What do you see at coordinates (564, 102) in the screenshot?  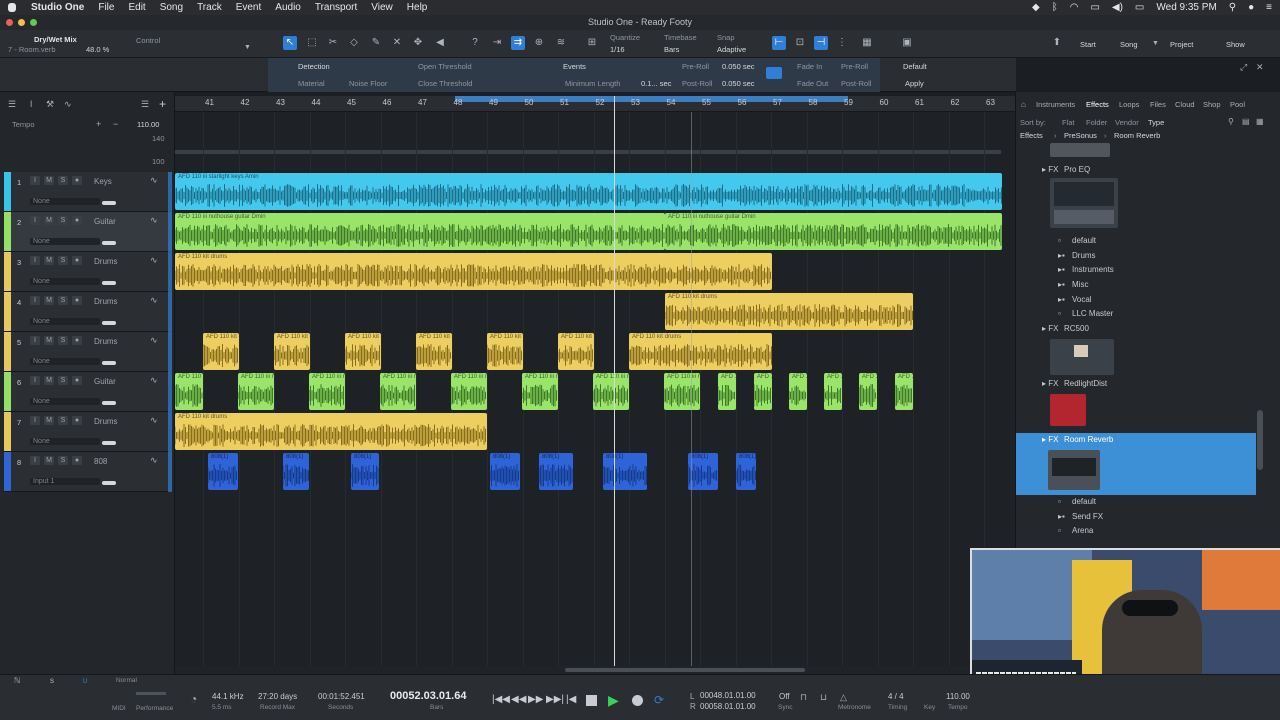 I see `ruler-bar-number: 51` at bounding box center [564, 102].